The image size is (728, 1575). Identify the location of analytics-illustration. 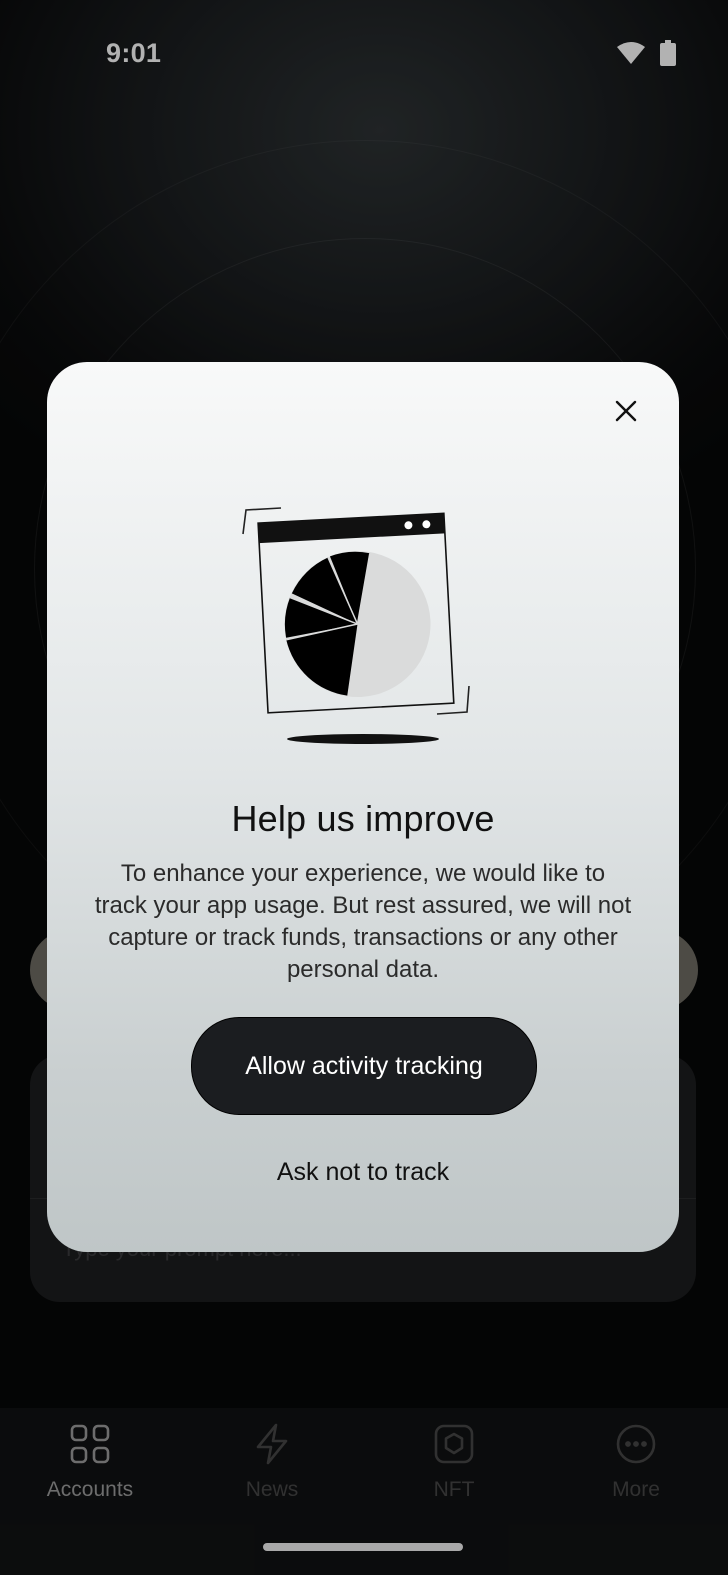
(363, 627).